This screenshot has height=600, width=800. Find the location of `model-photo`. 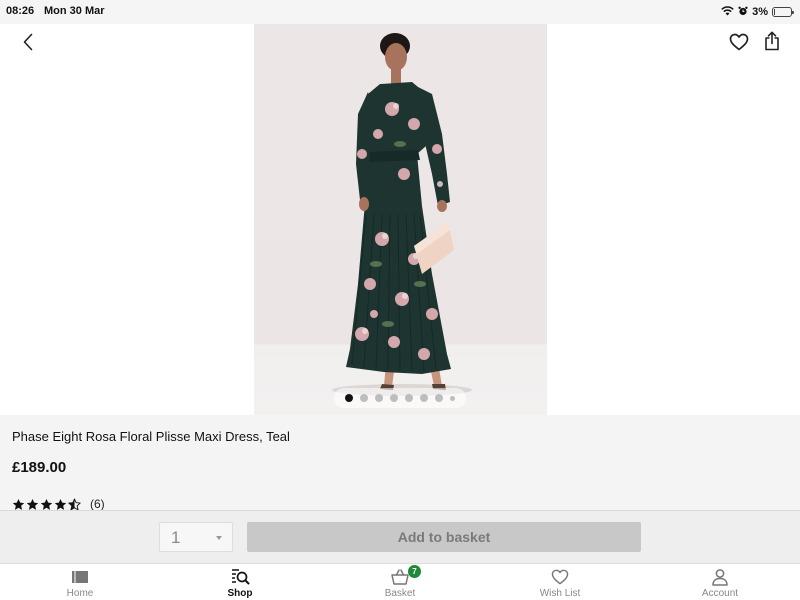

model-photo is located at coordinates (402, 214).